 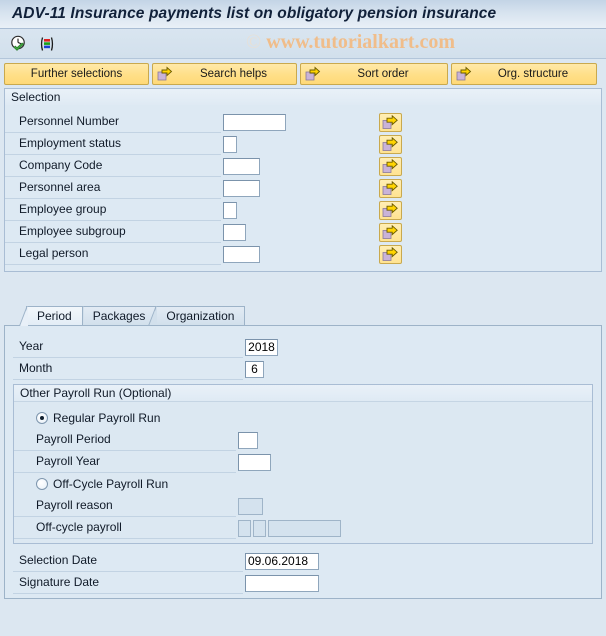 I want to click on tab-label: Period, so click(x=54, y=316).